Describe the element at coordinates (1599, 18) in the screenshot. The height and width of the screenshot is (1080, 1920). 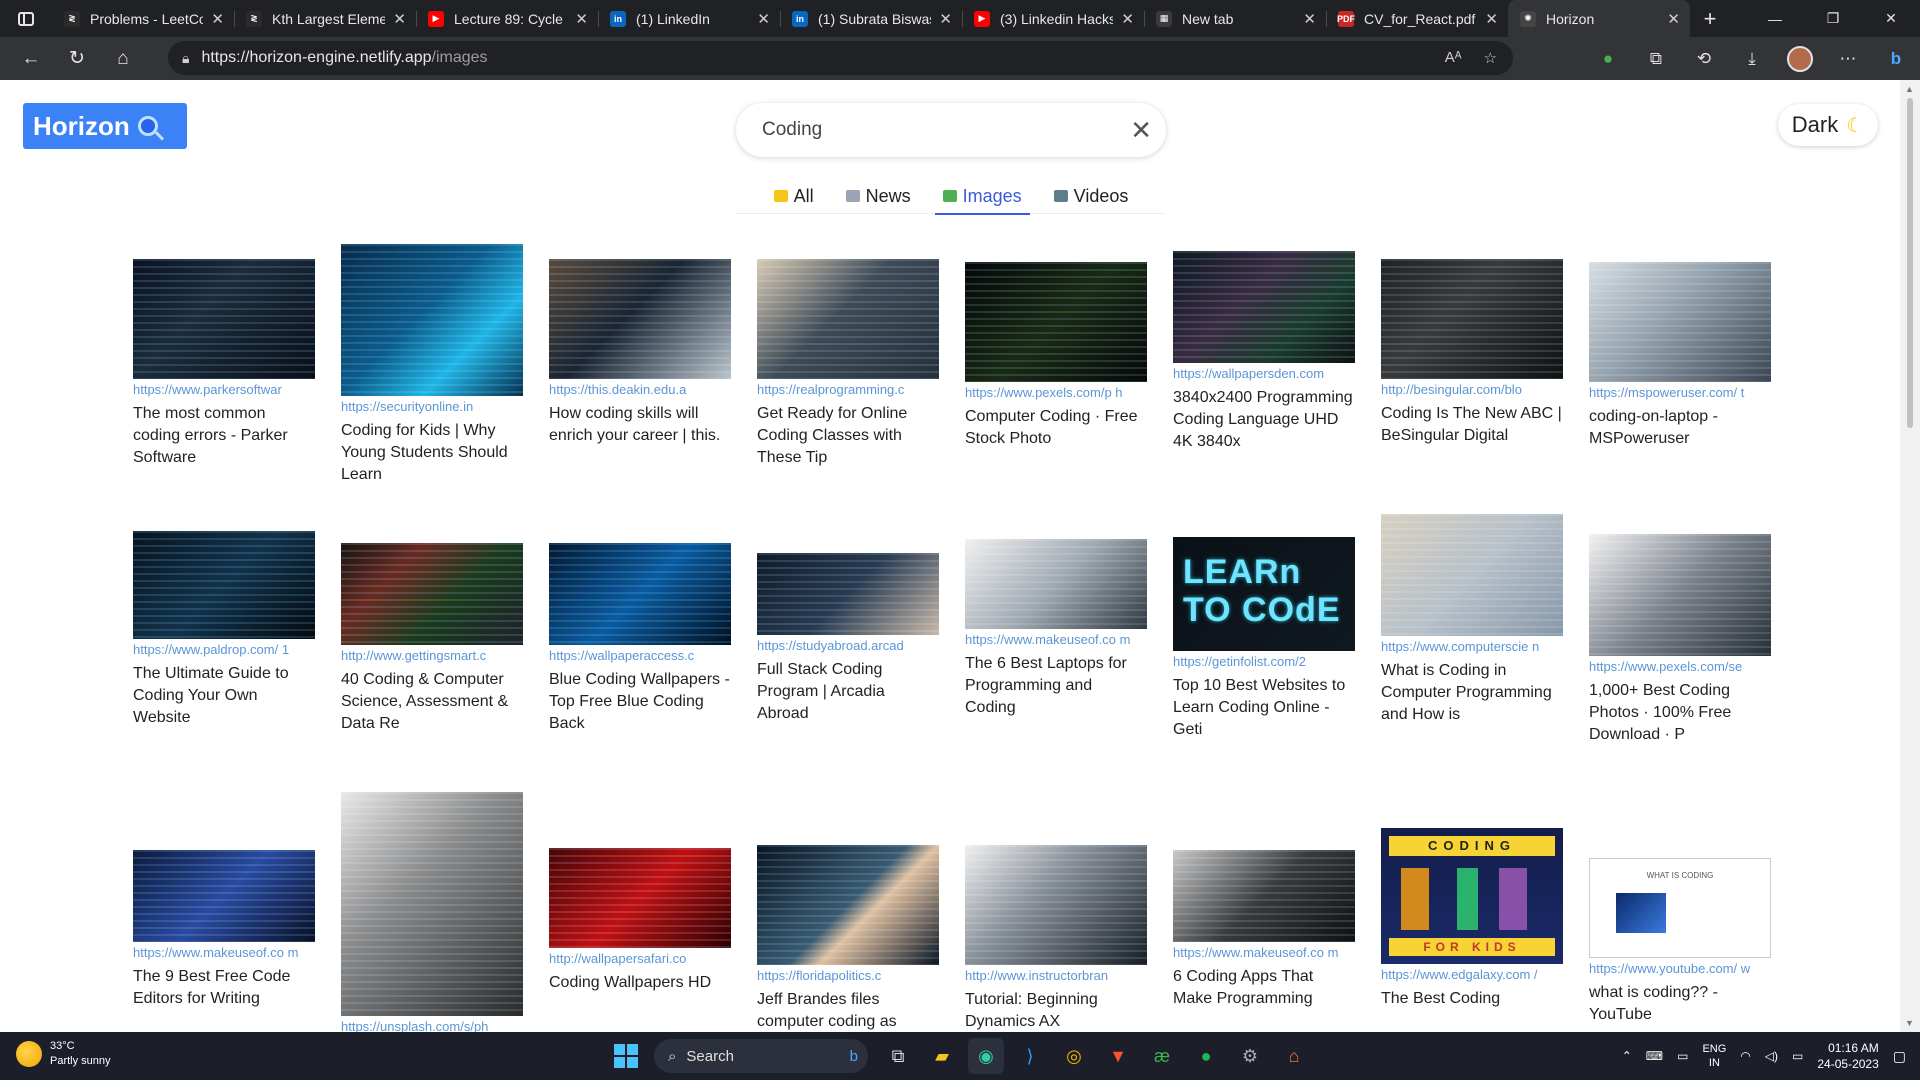
I see `browser-tab: ✺ Horizon ✕` at that location.